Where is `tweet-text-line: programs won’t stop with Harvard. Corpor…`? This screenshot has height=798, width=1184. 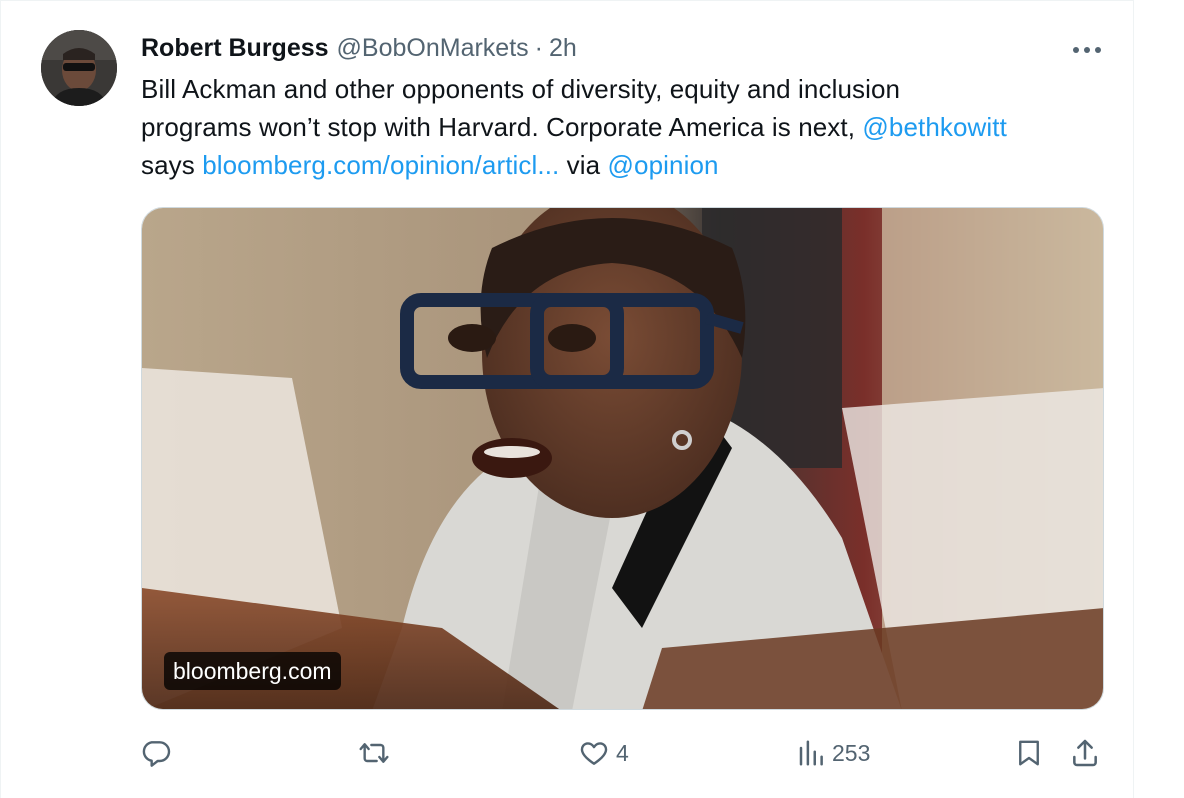 tweet-text-line: programs won’t stop with Harvard. Corpor… is located at coordinates (628, 127).